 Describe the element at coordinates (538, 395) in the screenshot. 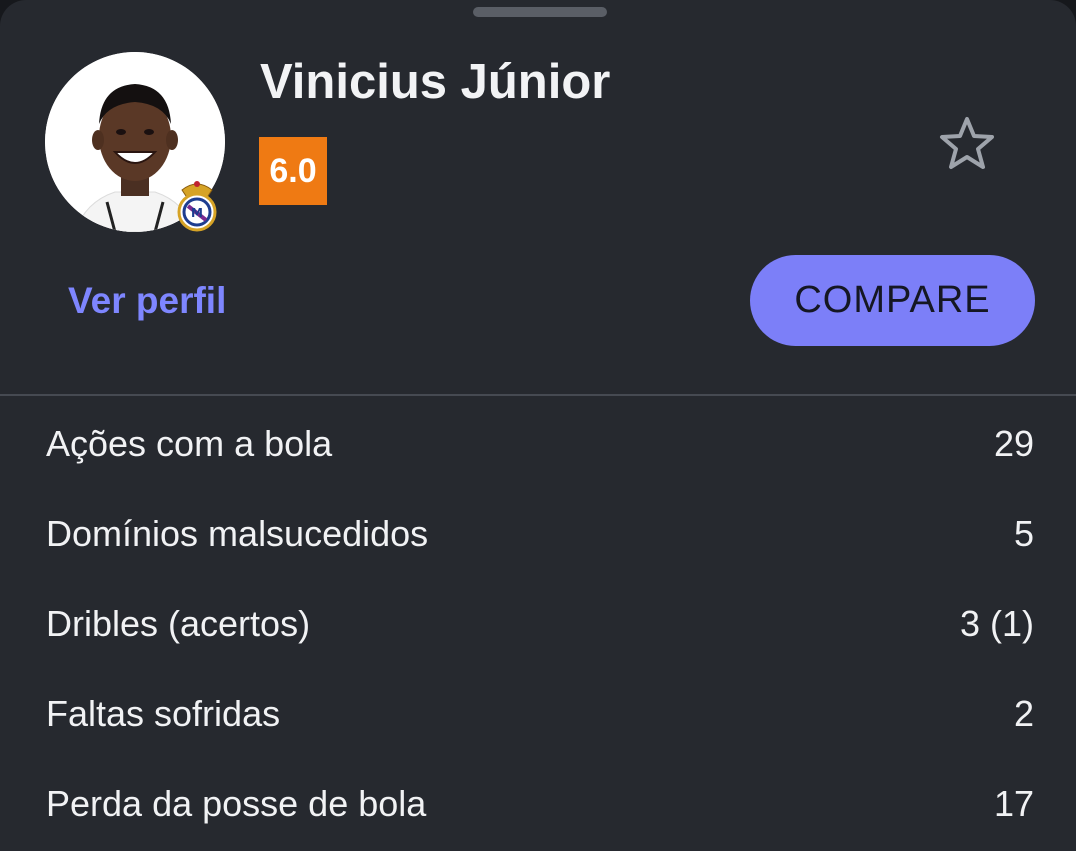

I see `section-divider` at that location.